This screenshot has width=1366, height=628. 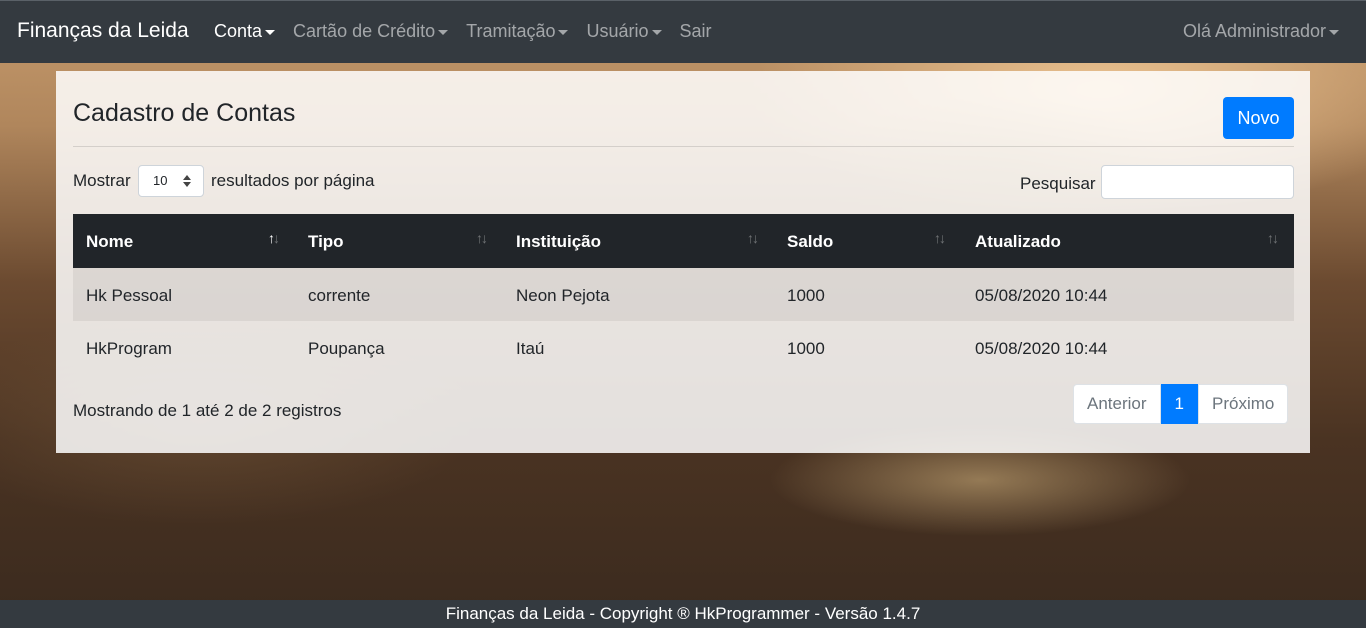 I want to click on brand-link: Finanças da Leida, so click(x=103, y=31).